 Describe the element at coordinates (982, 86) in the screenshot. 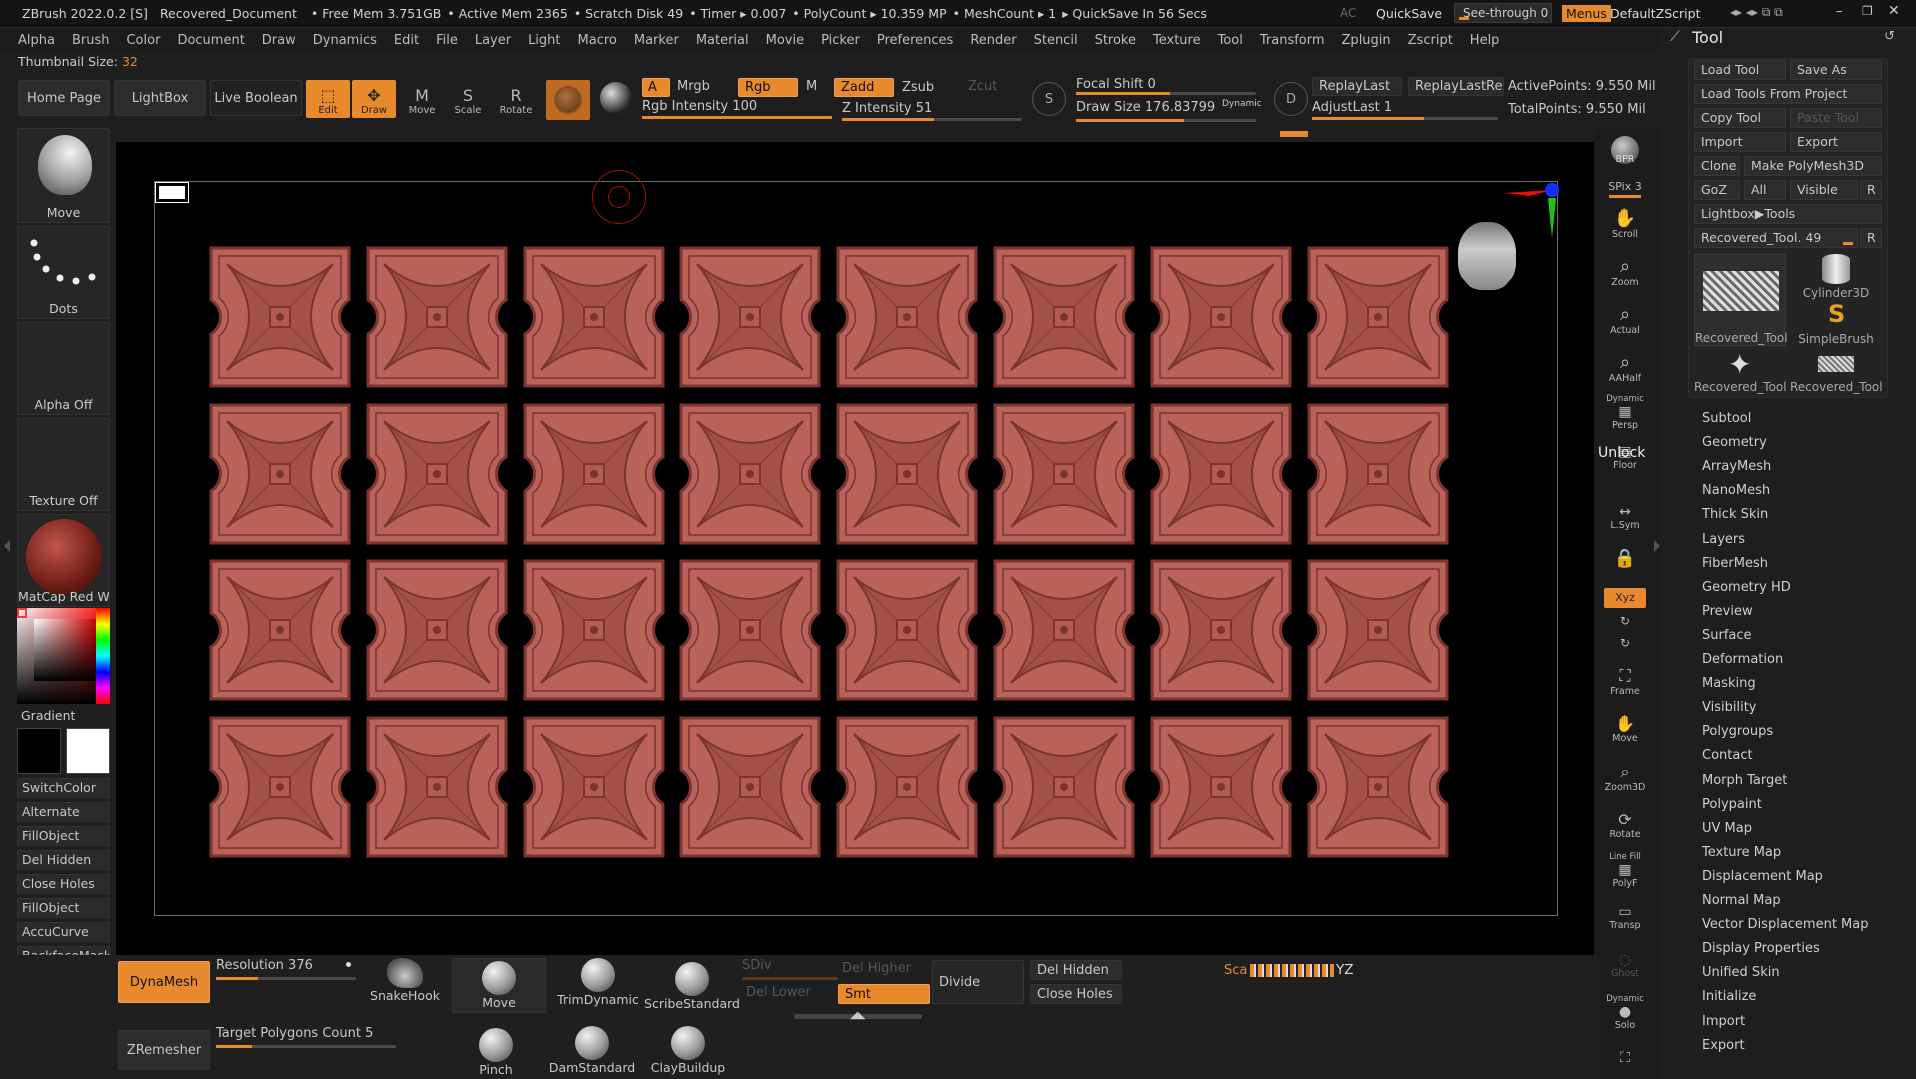

I see `zcut-toggle: Zcut` at that location.